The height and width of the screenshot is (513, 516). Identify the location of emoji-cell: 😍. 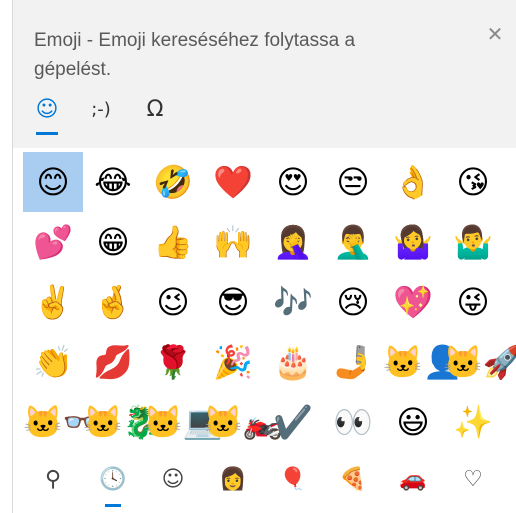
(293, 182).